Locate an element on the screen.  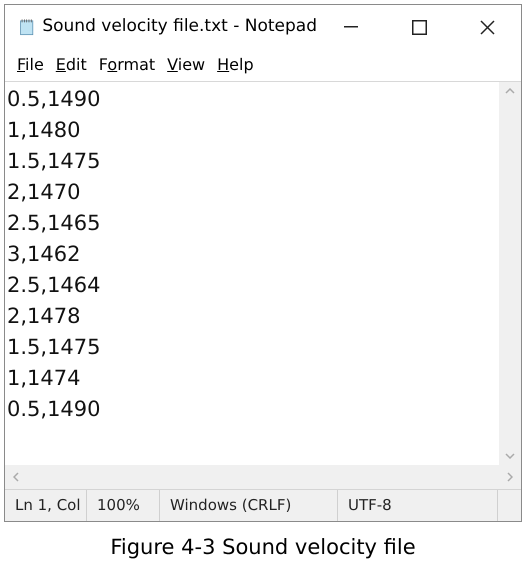
status-text: UTF-8 is located at coordinates (370, 505).